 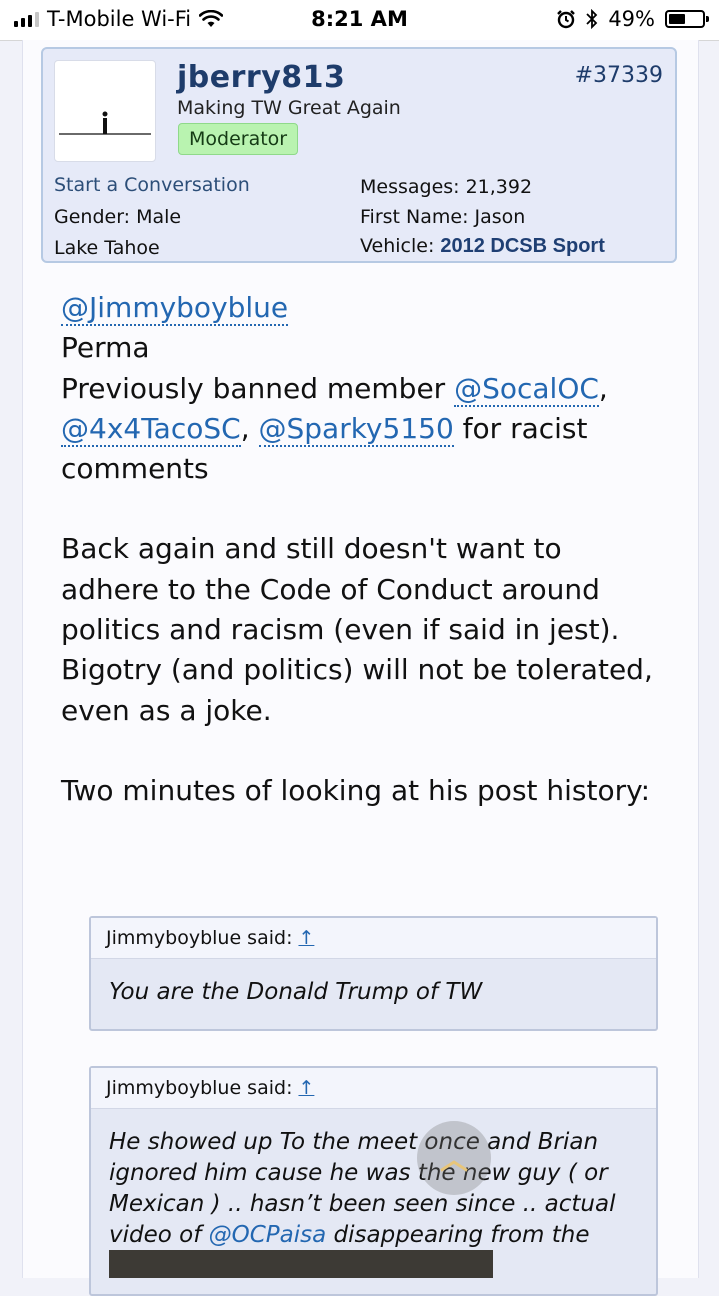 What do you see at coordinates (107, 248) in the screenshot?
I see `location: Lake Tahoe` at bounding box center [107, 248].